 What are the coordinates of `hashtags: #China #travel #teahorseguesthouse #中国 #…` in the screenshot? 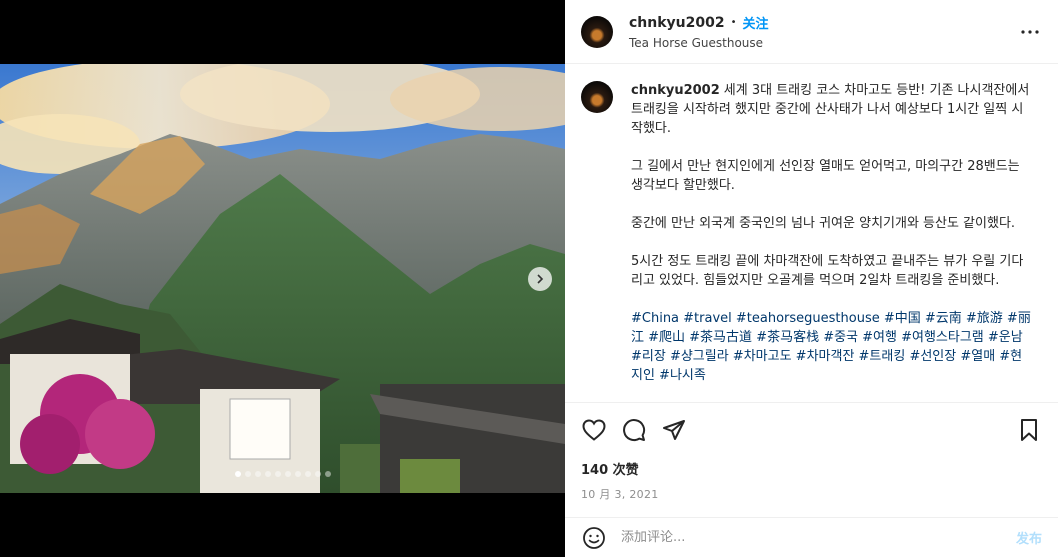 It's located at (831, 347).